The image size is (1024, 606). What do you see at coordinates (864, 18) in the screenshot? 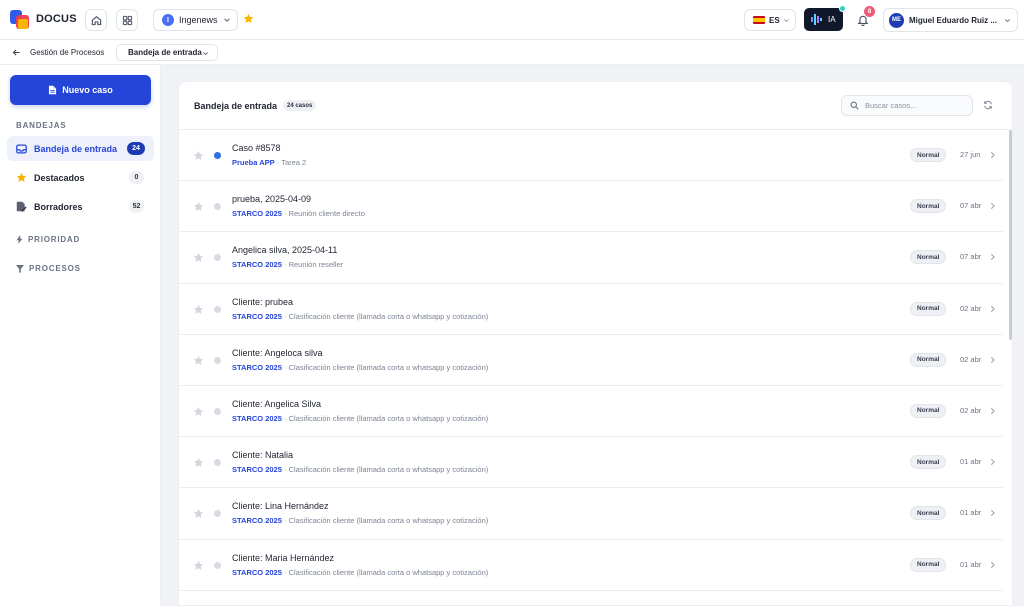
I see `notifications-button: 8` at bounding box center [864, 18].